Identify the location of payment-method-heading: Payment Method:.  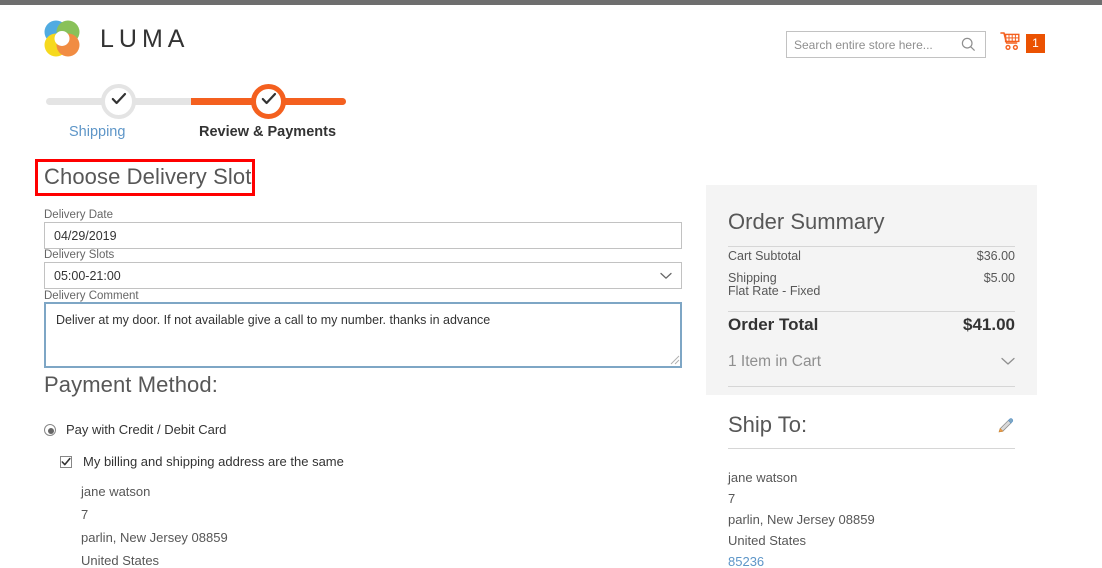
(131, 384).